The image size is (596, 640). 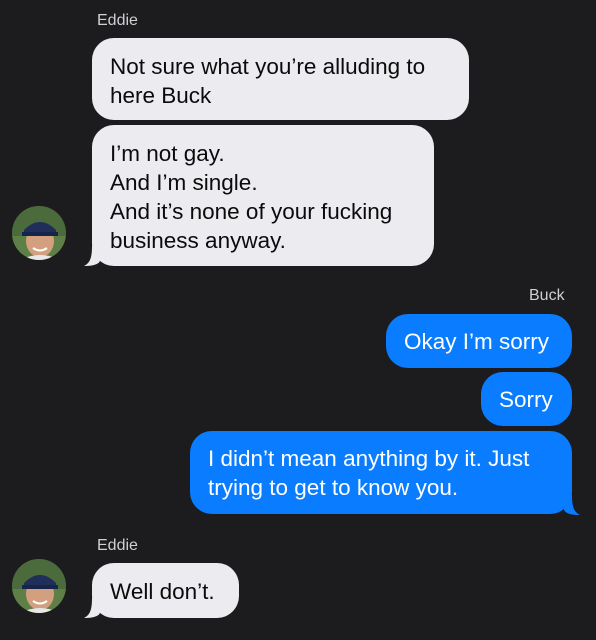 What do you see at coordinates (479, 341) in the screenshot?
I see `outgoing-message: Okay I’m sorry` at bounding box center [479, 341].